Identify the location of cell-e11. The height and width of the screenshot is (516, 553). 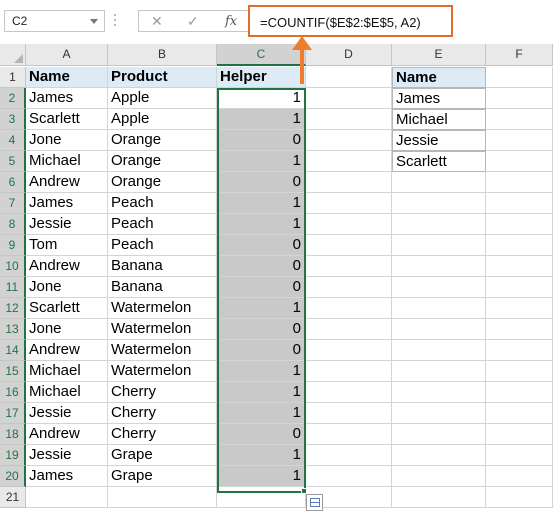
(439, 287).